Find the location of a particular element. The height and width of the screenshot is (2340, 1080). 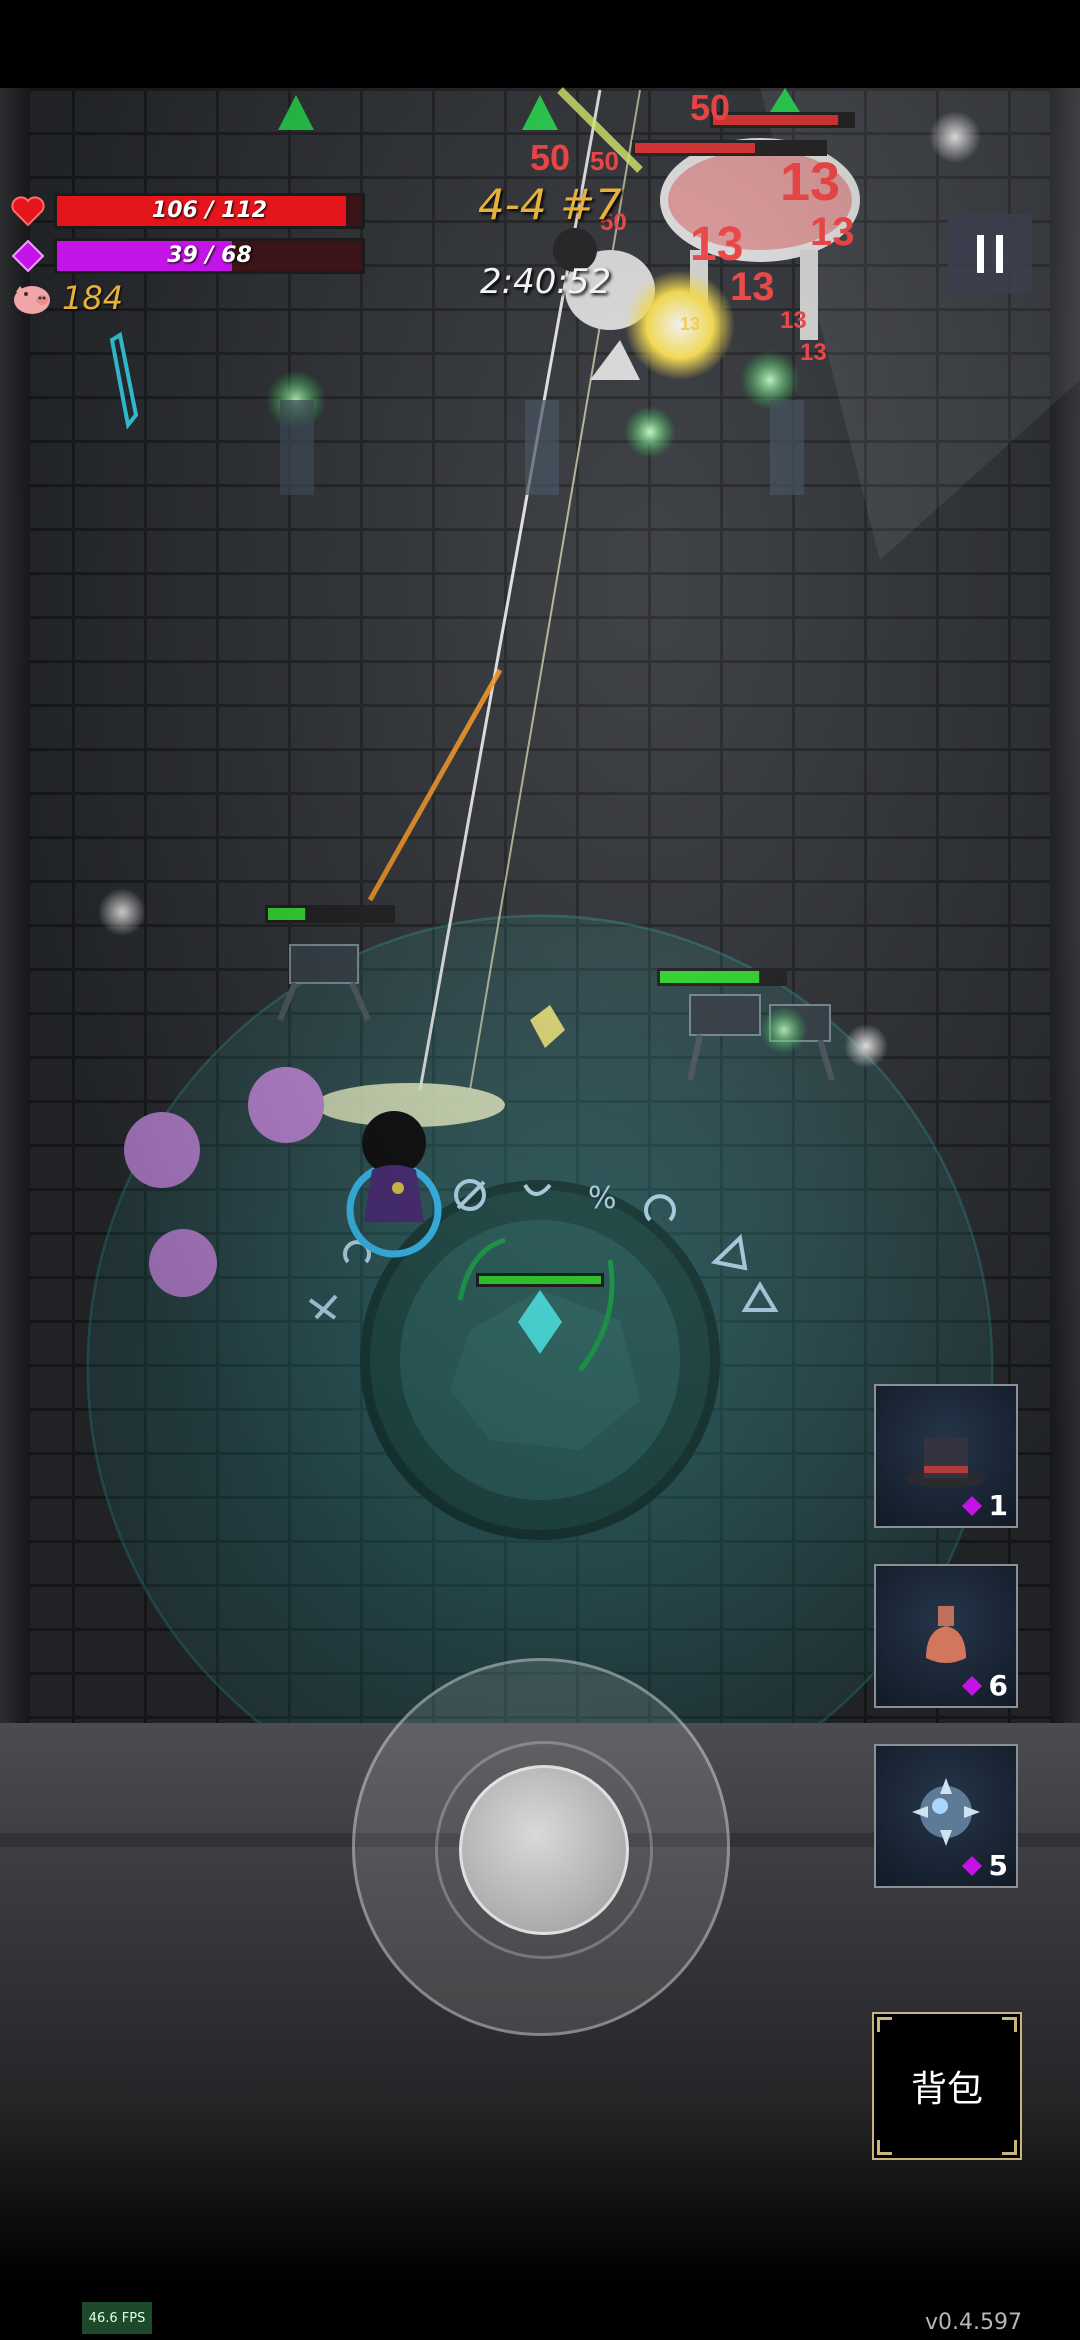

skill-cost-value: 1 is located at coordinates (998, 1505).